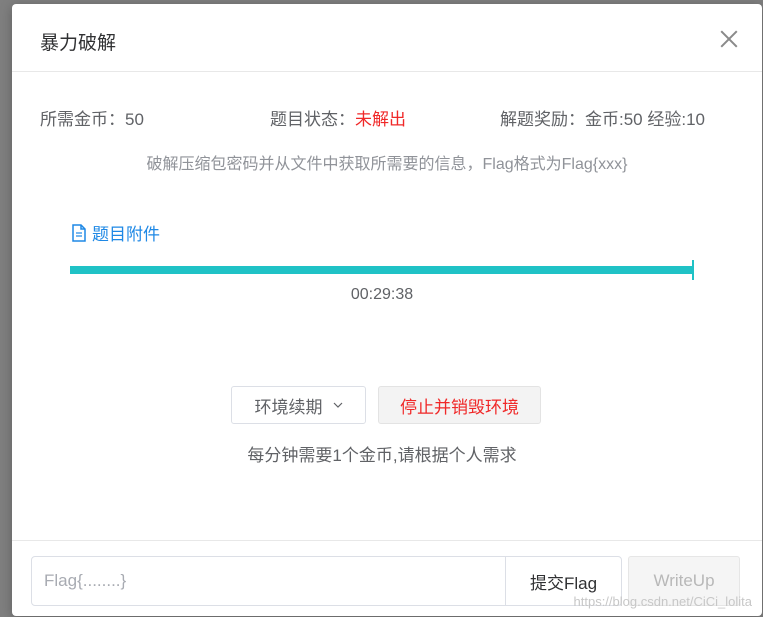  What do you see at coordinates (312, 119) in the screenshot?
I see `status-label: 题目状态：` at bounding box center [312, 119].